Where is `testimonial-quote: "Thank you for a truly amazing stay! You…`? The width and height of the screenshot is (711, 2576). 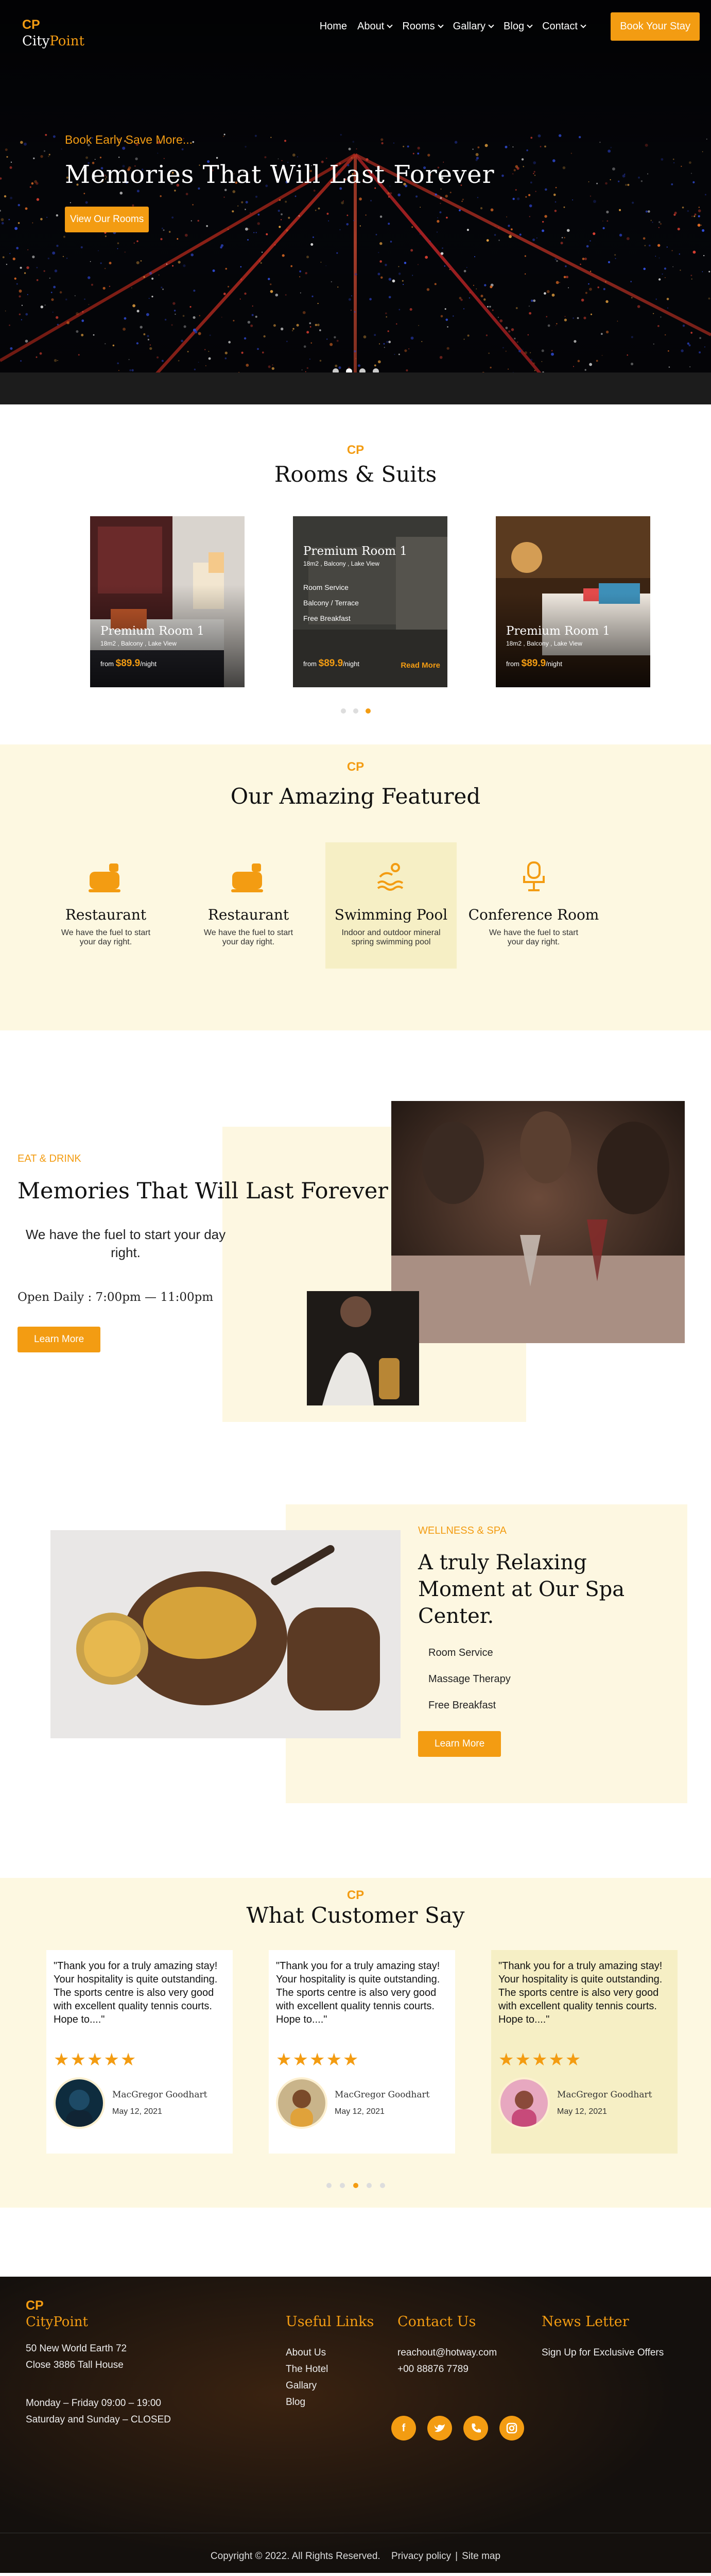 testimonial-quote: "Thank you for a truly amazing stay! You… is located at coordinates (358, 1992).